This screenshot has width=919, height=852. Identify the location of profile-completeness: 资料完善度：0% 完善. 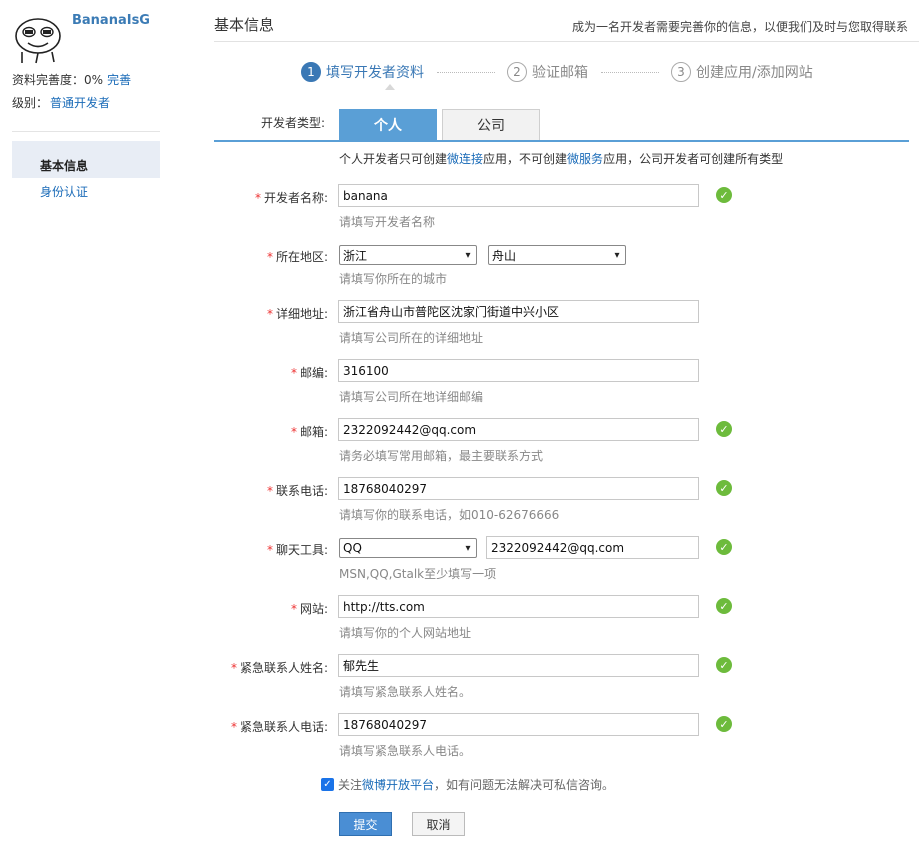
(71, 79).